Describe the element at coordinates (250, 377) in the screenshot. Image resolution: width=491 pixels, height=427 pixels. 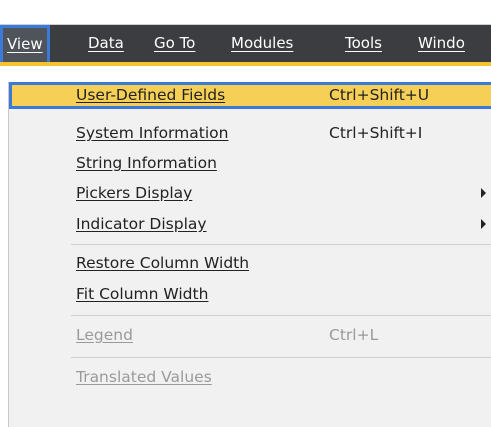
I see `menu-item-translated-values: Translated Values` at that location.